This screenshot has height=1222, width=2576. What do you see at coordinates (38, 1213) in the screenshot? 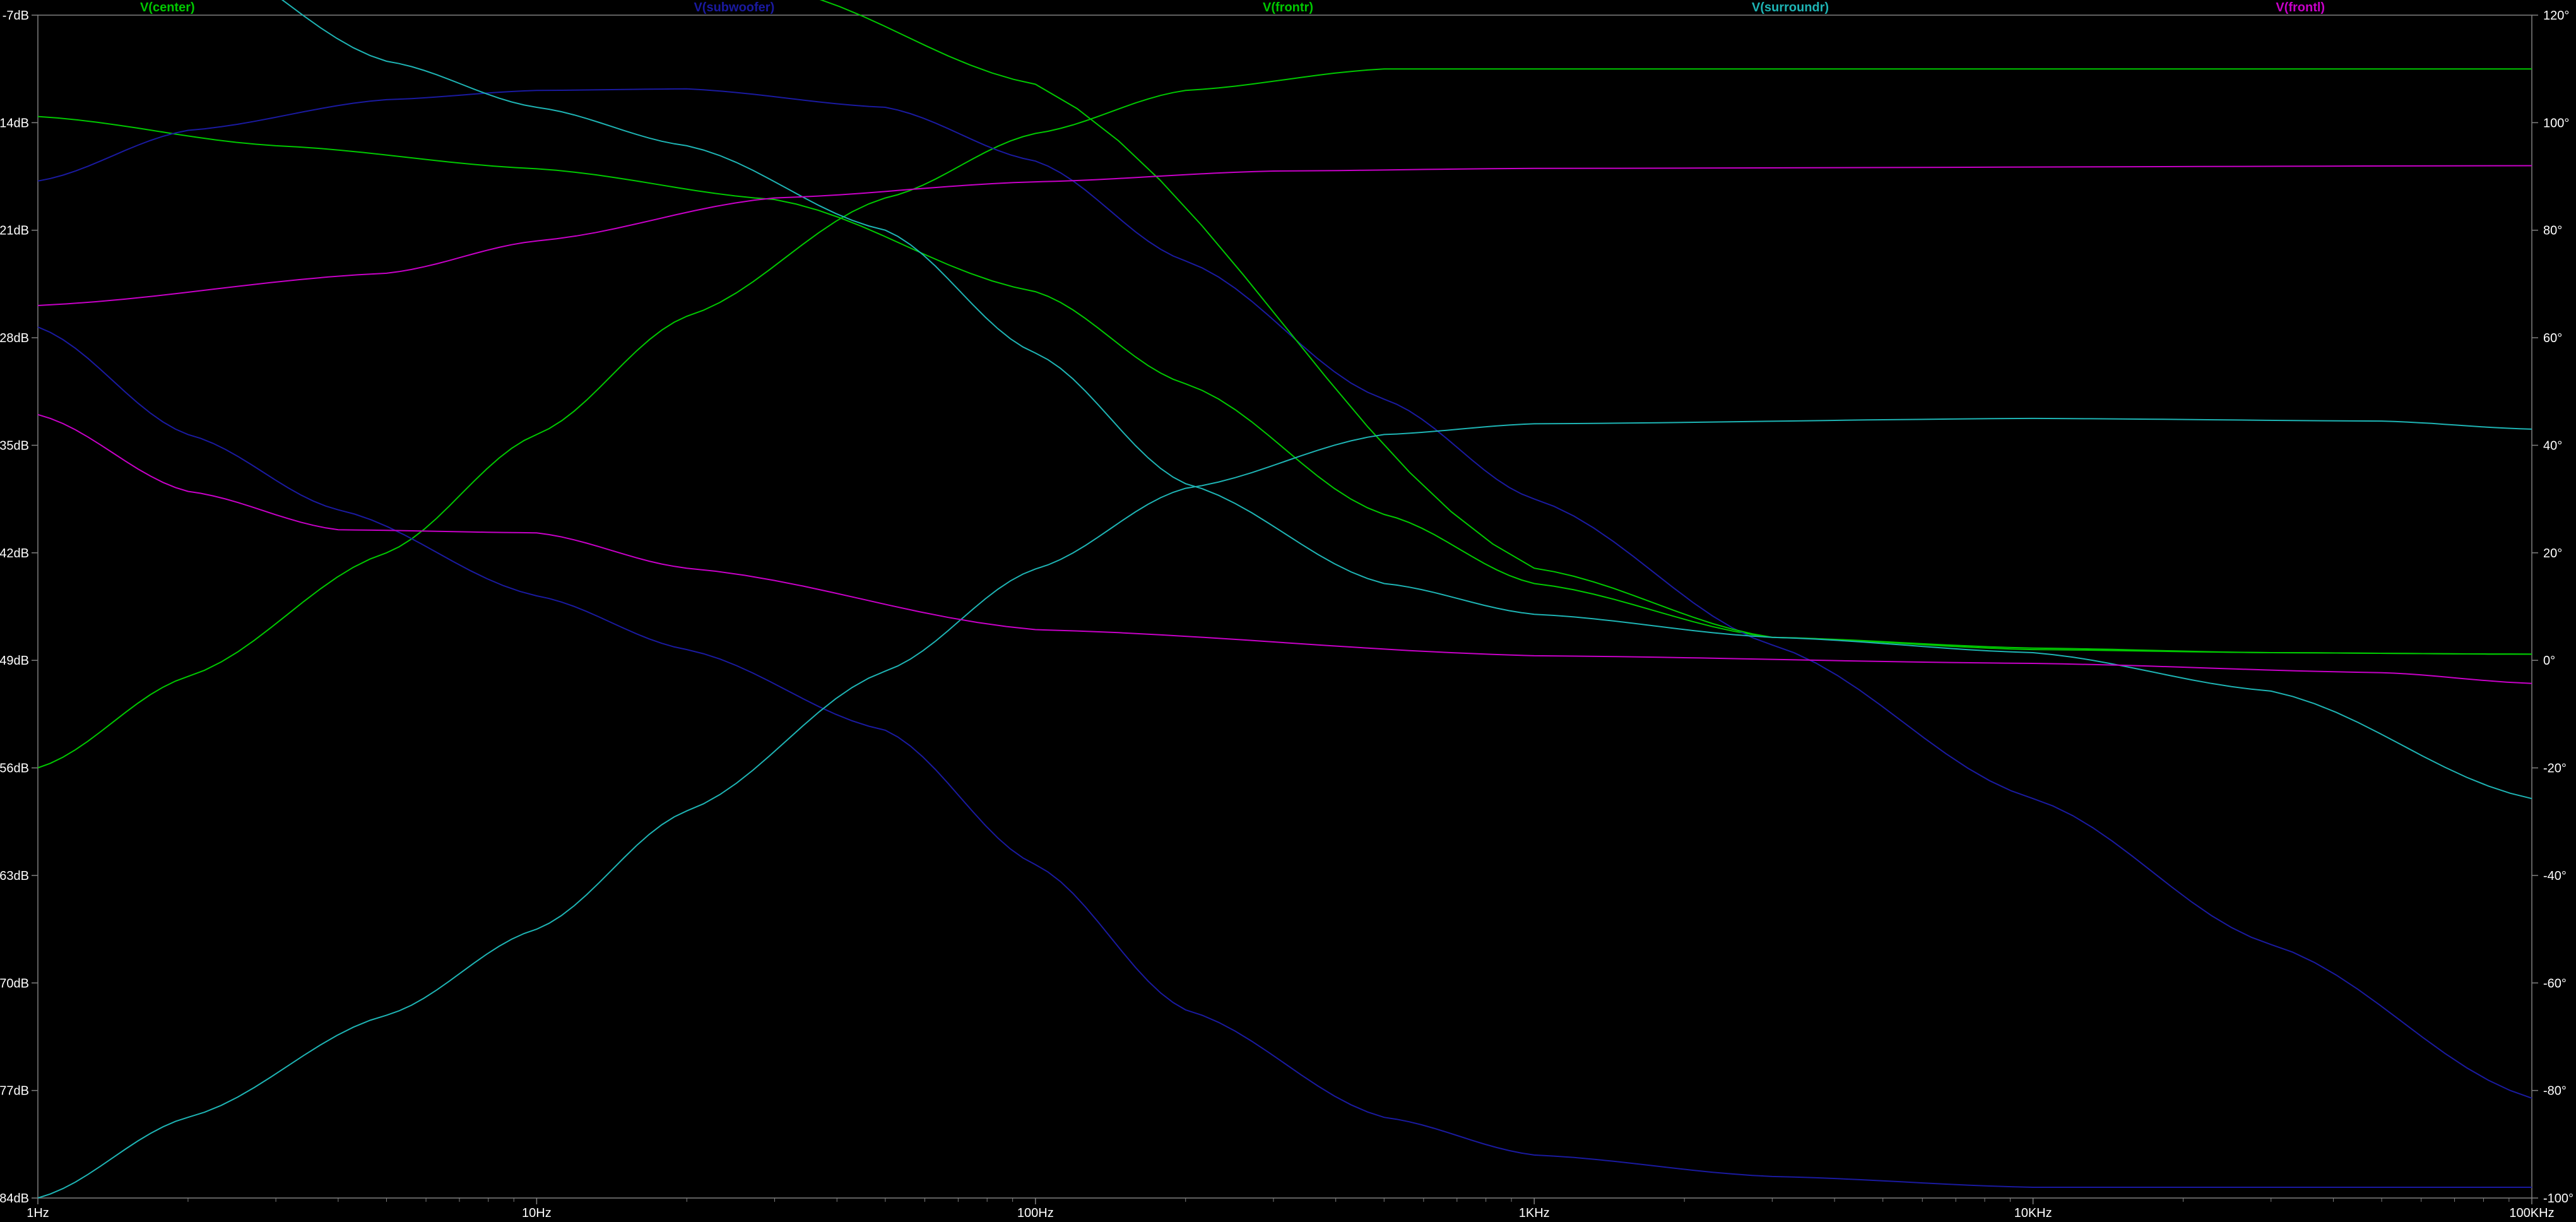
I see `x-tick-label: 1Hz` at bounding box center [38, 1213].